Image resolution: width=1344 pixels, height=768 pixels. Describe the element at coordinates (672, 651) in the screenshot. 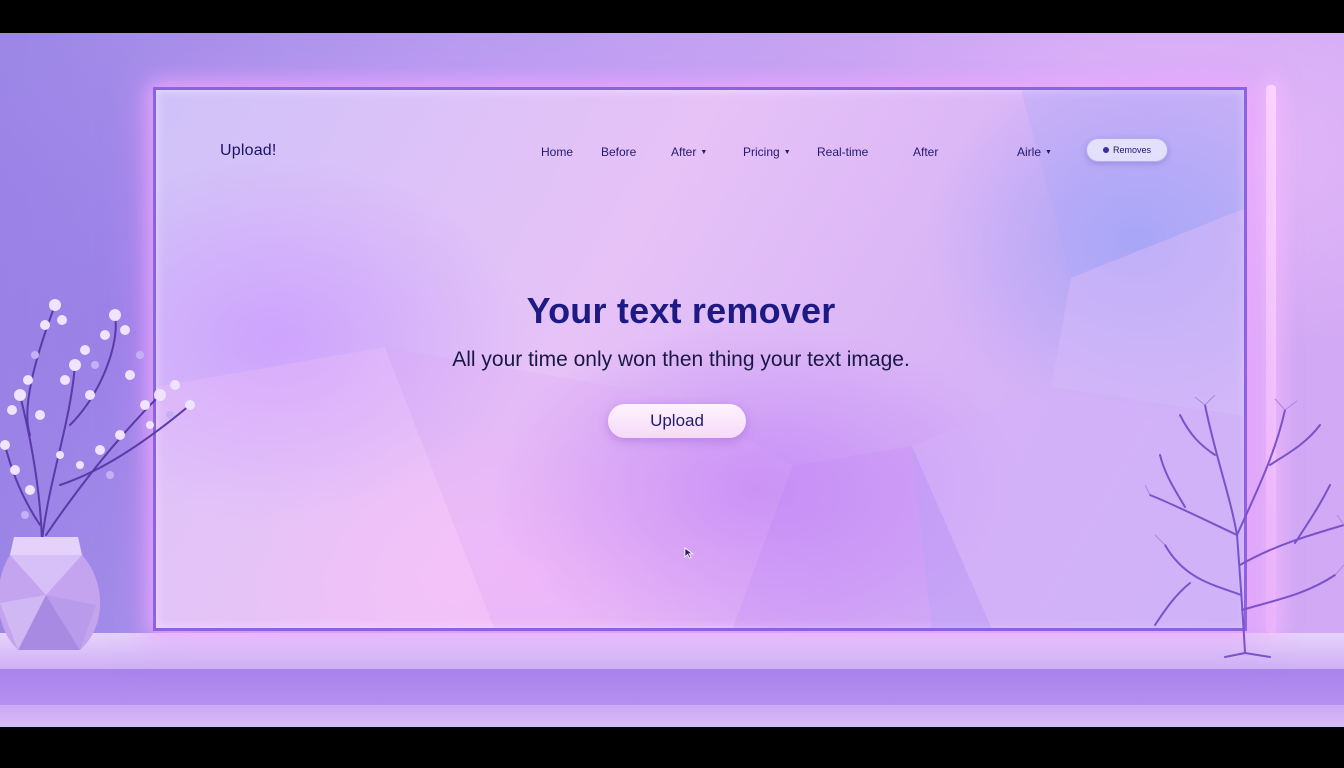

I see `shelf-top` at that location.